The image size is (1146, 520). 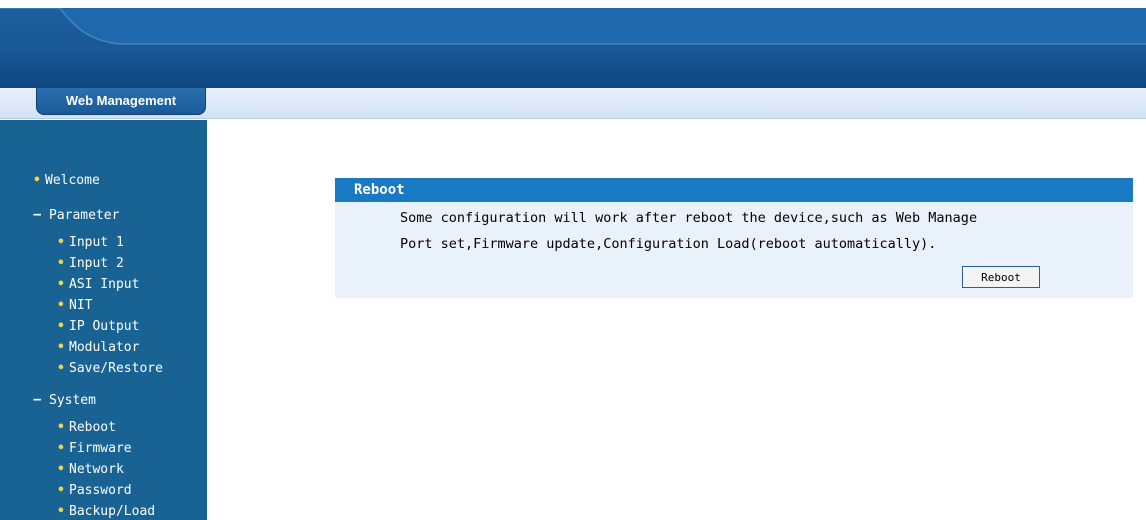 I want to click on sidebar-item-input-1: • Input 1, so click(x=90, y=242).